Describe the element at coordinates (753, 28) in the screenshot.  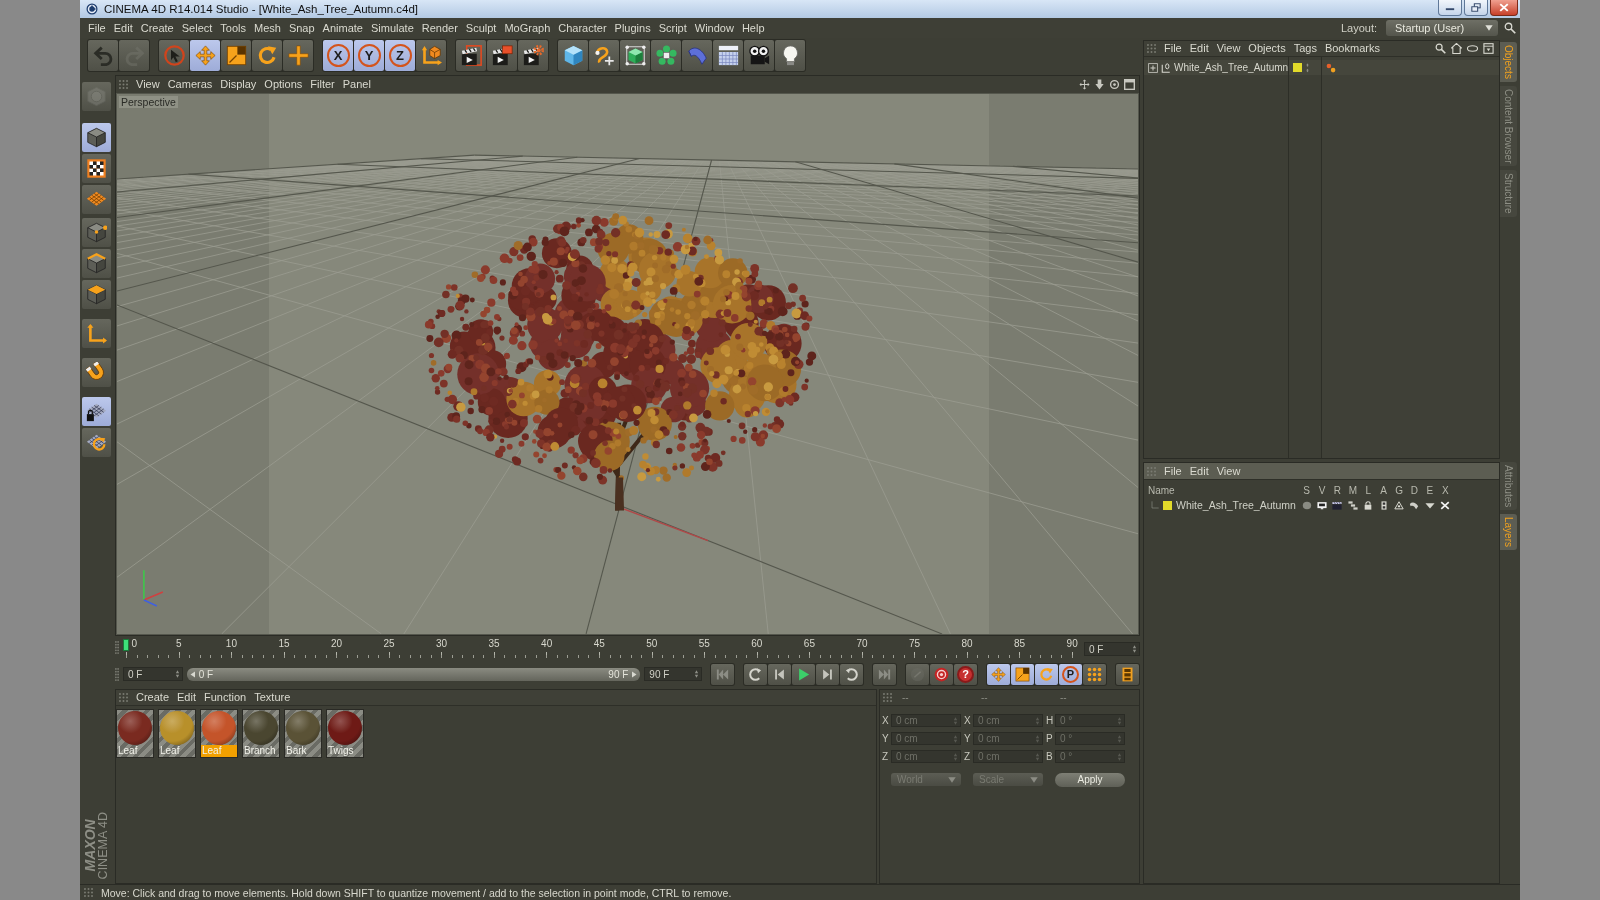
I see `menu-item: Help` at that location.